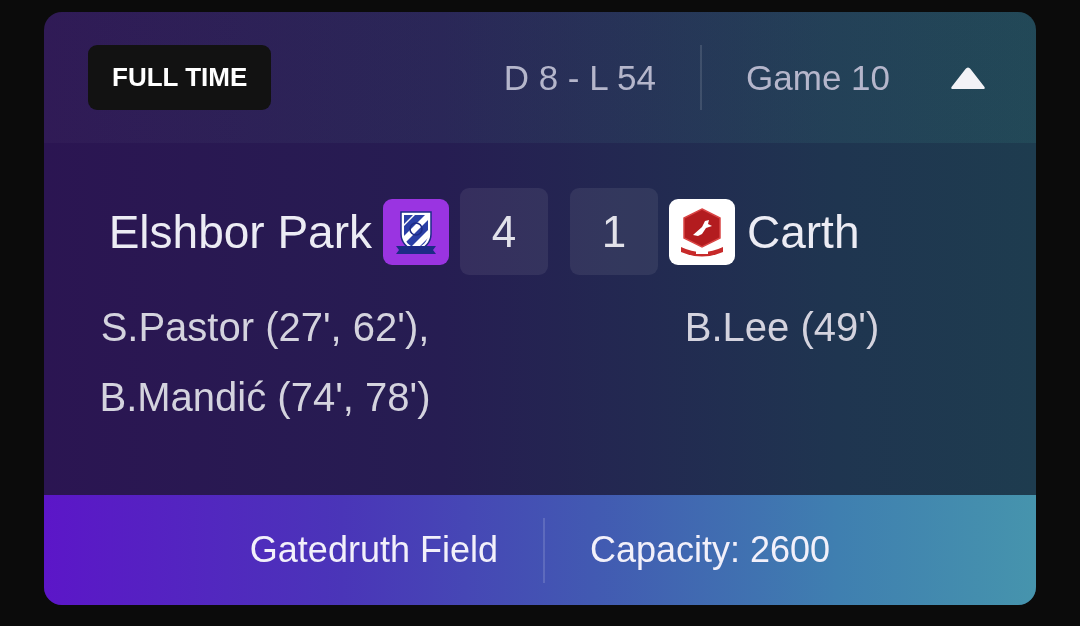 This screenshot has width=1080, height=626. I want to click on capacity-text: Capacity: 2600, so click(710, 550).